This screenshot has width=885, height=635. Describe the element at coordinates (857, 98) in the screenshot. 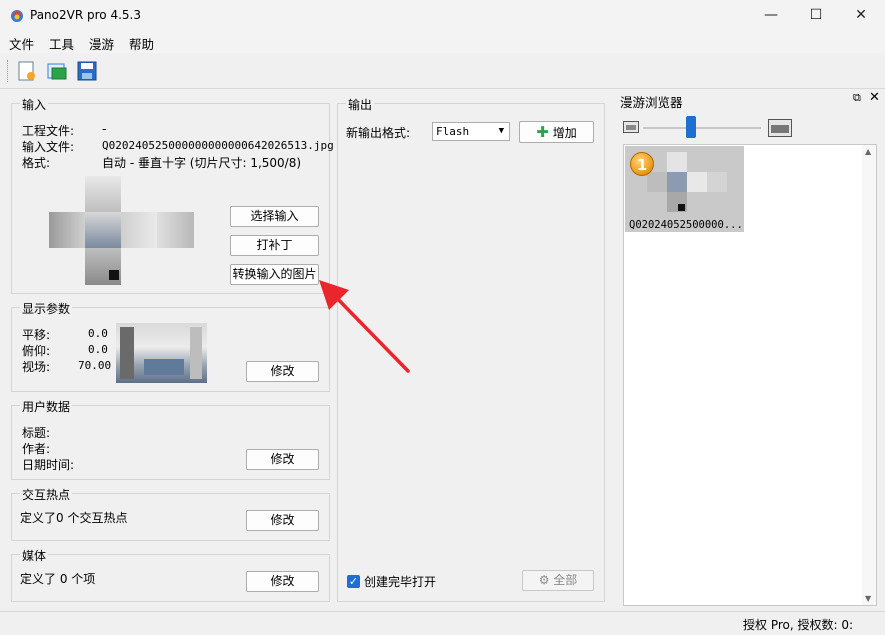

I see `dock-float-icon: ⧉` at that location.